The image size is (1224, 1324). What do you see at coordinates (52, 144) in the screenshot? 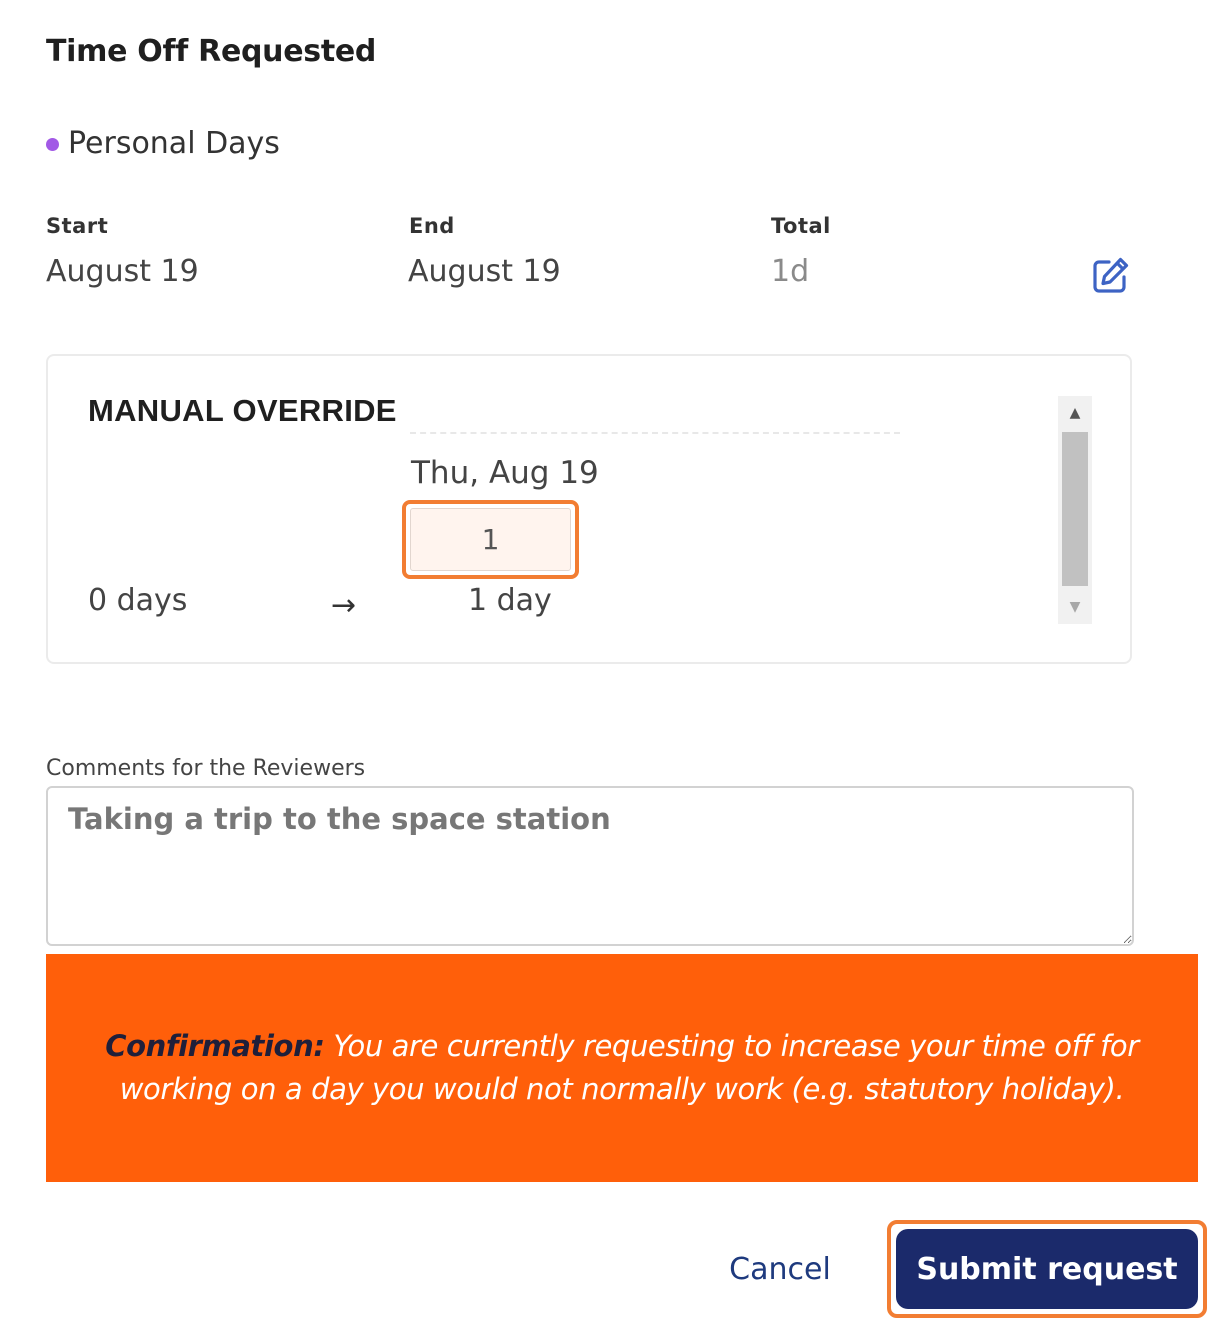
I see `policy-color-dot` at bounding box center [52, 144].